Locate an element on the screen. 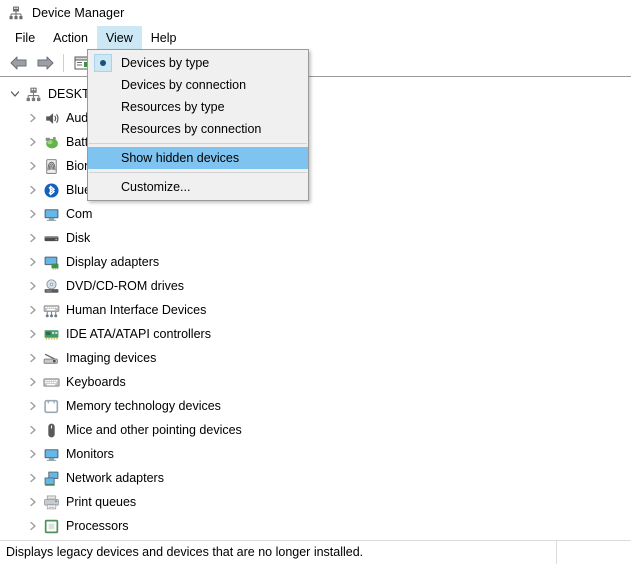 The image size is (631, 564). back-button is located at coordinates (19, 63).